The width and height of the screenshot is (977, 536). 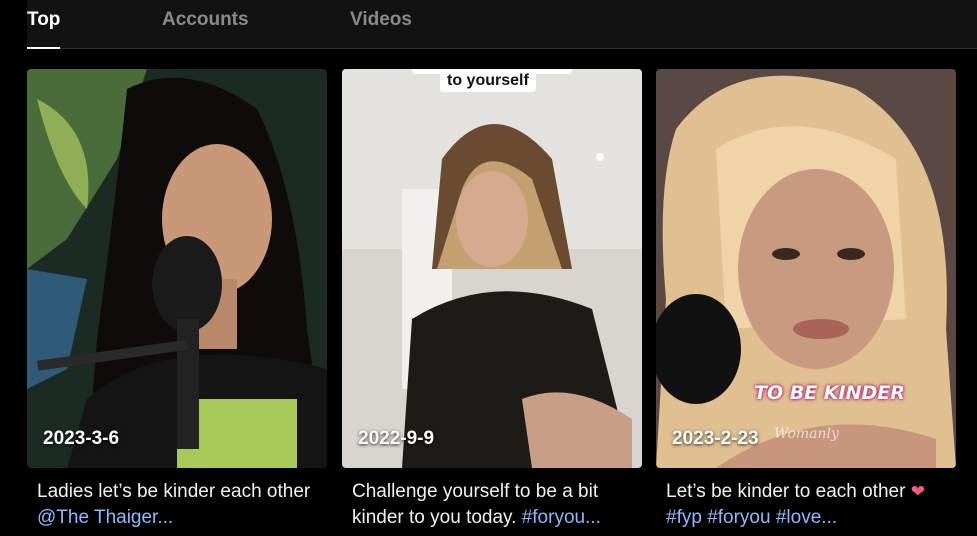 I want to click on heart-icon: ❤, so click(x=917, y=491).